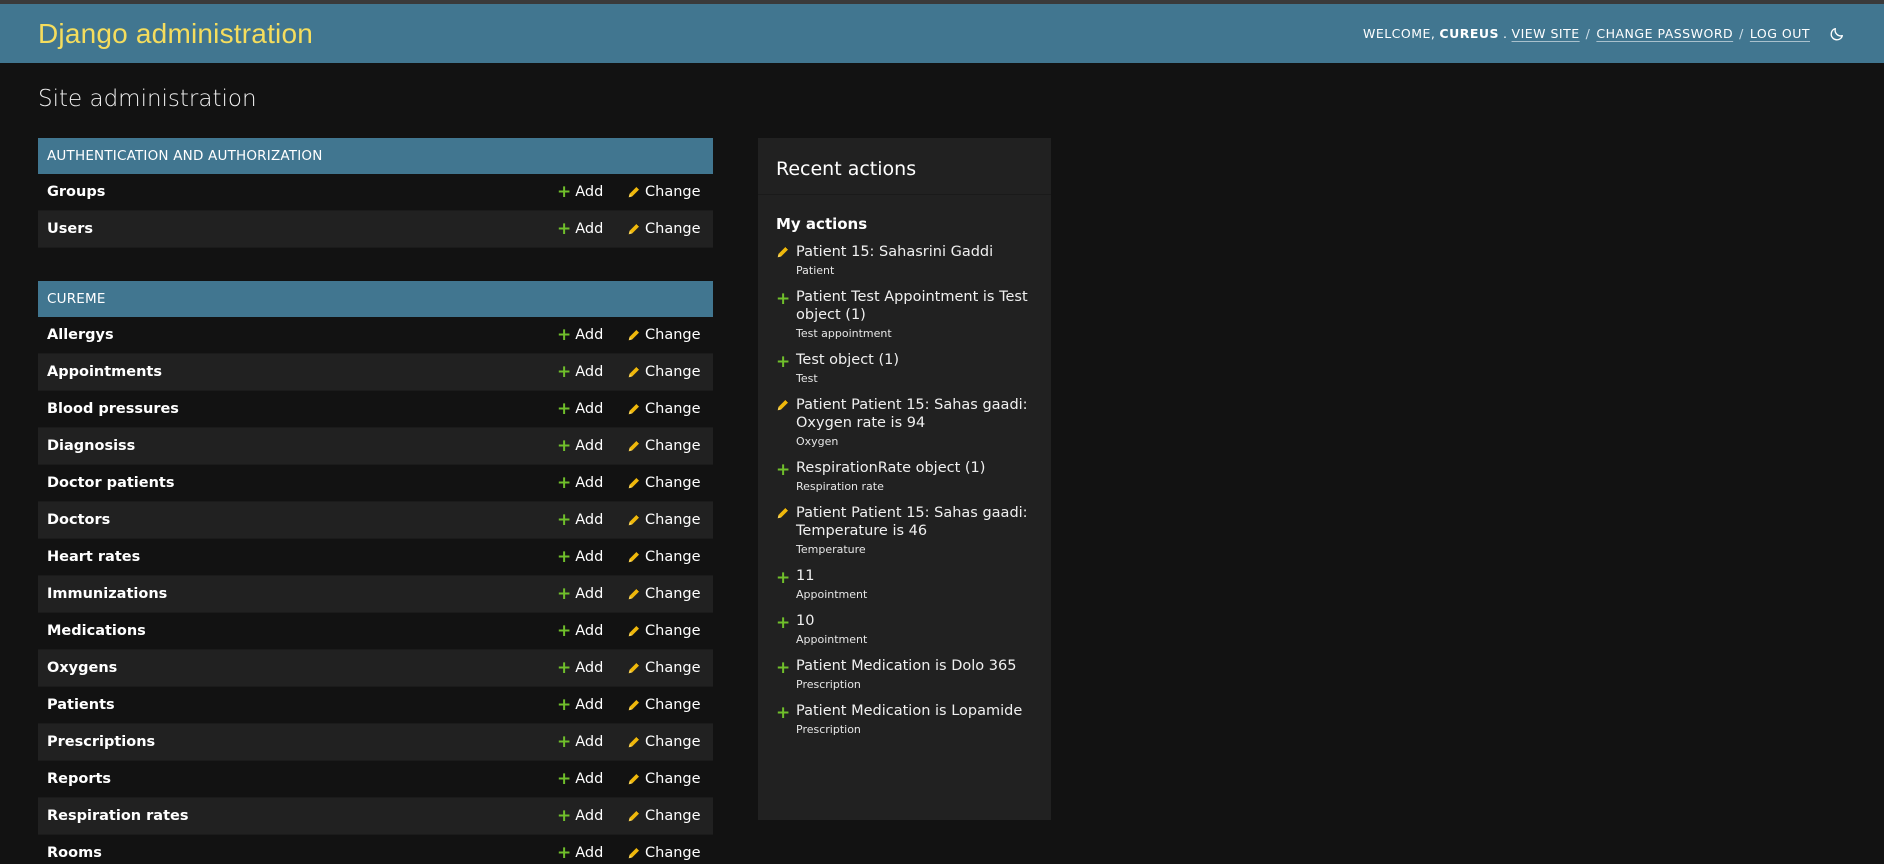 This screenshot has height=864, width=1884. Describe the element at coordinates (914, 711) in the screenshot. I see `action-object-link: Patient Medication is Lopamide` at that location.